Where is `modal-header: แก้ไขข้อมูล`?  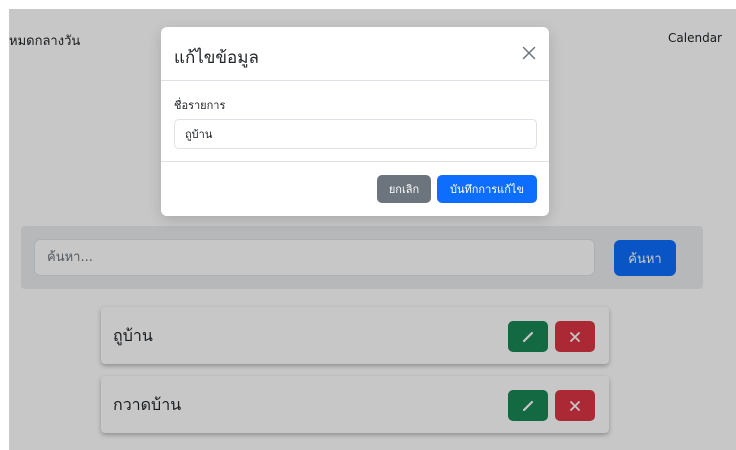
modal-header: แก้ไขข้อมูล is located at coordinates (355, 54).